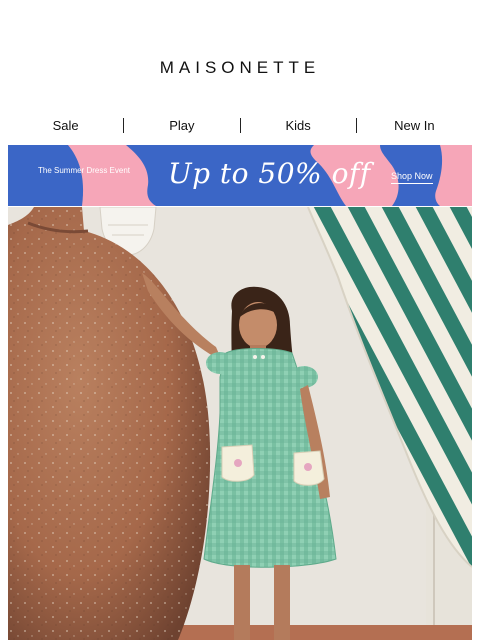 The image size is (480, 640). Describe the element at coordinates (84, 170) in the screenshot. I see `banner-event-text: The Summer Dress Event` at that location.